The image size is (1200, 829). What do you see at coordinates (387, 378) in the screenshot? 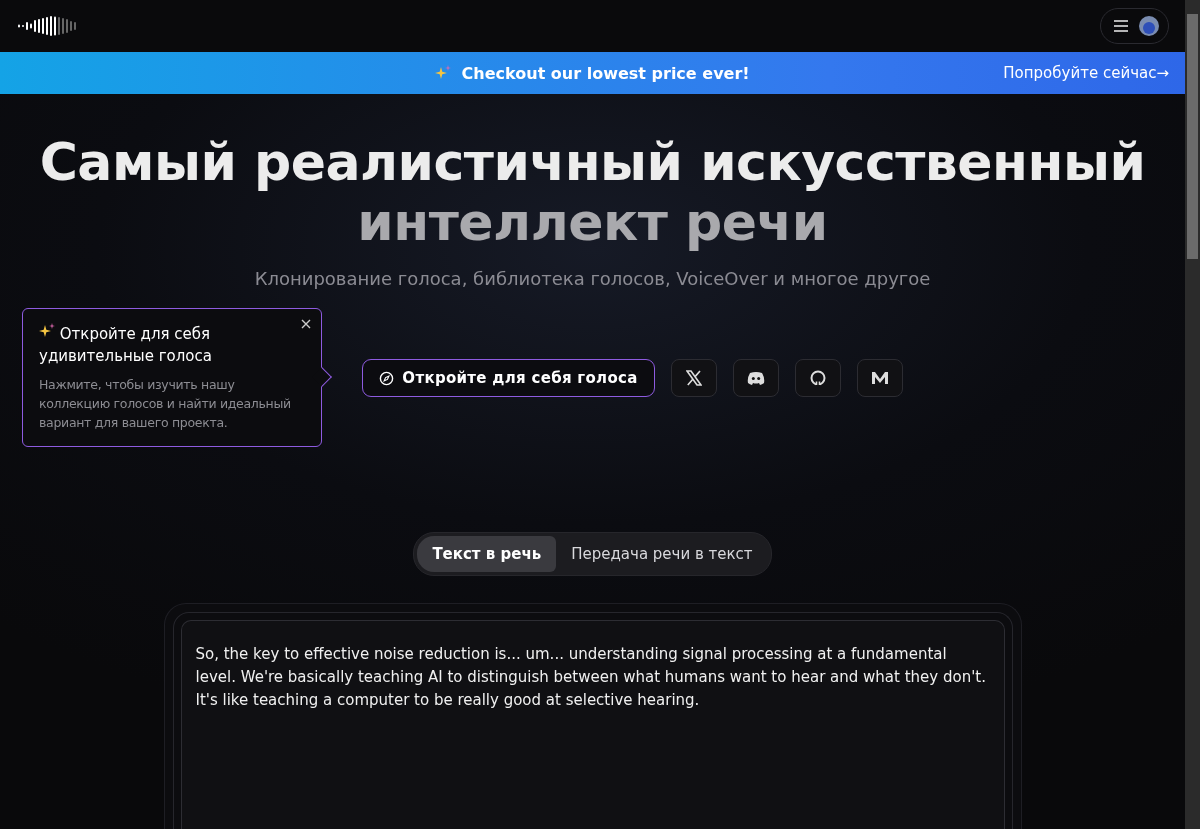
I see `compass-icon` at bounding box center [387, 378].